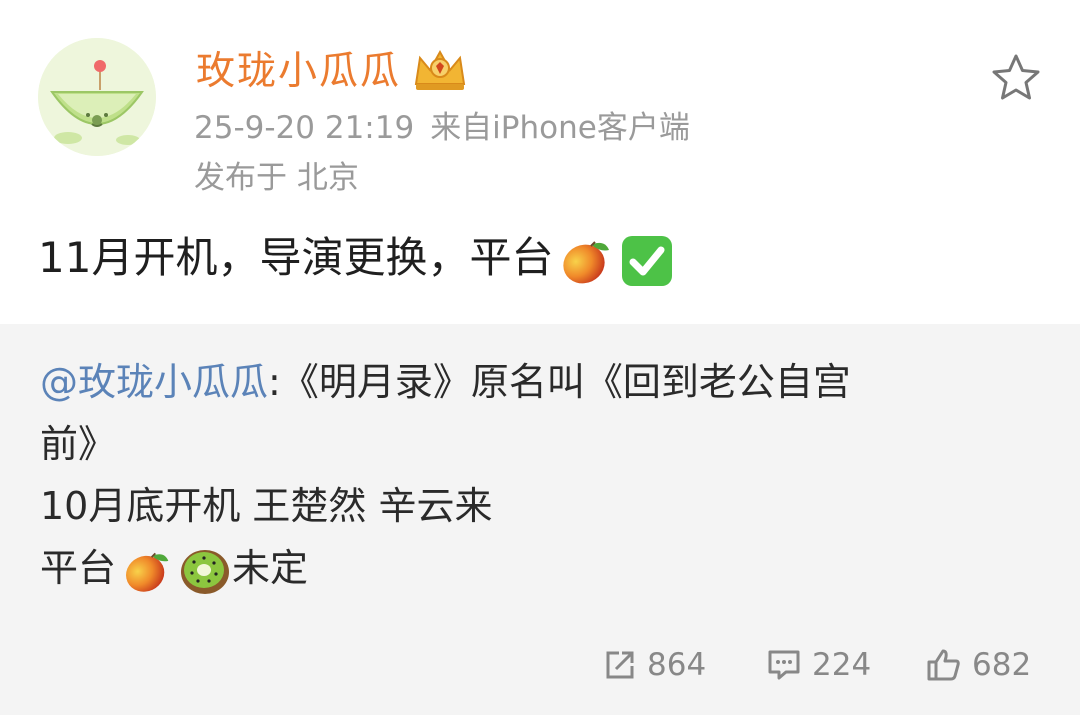 The width and height of the screenshot is (1080, 715). Describe the element at coordinates (784, 665) in the screenshot. I see `comment-icon` at that location.